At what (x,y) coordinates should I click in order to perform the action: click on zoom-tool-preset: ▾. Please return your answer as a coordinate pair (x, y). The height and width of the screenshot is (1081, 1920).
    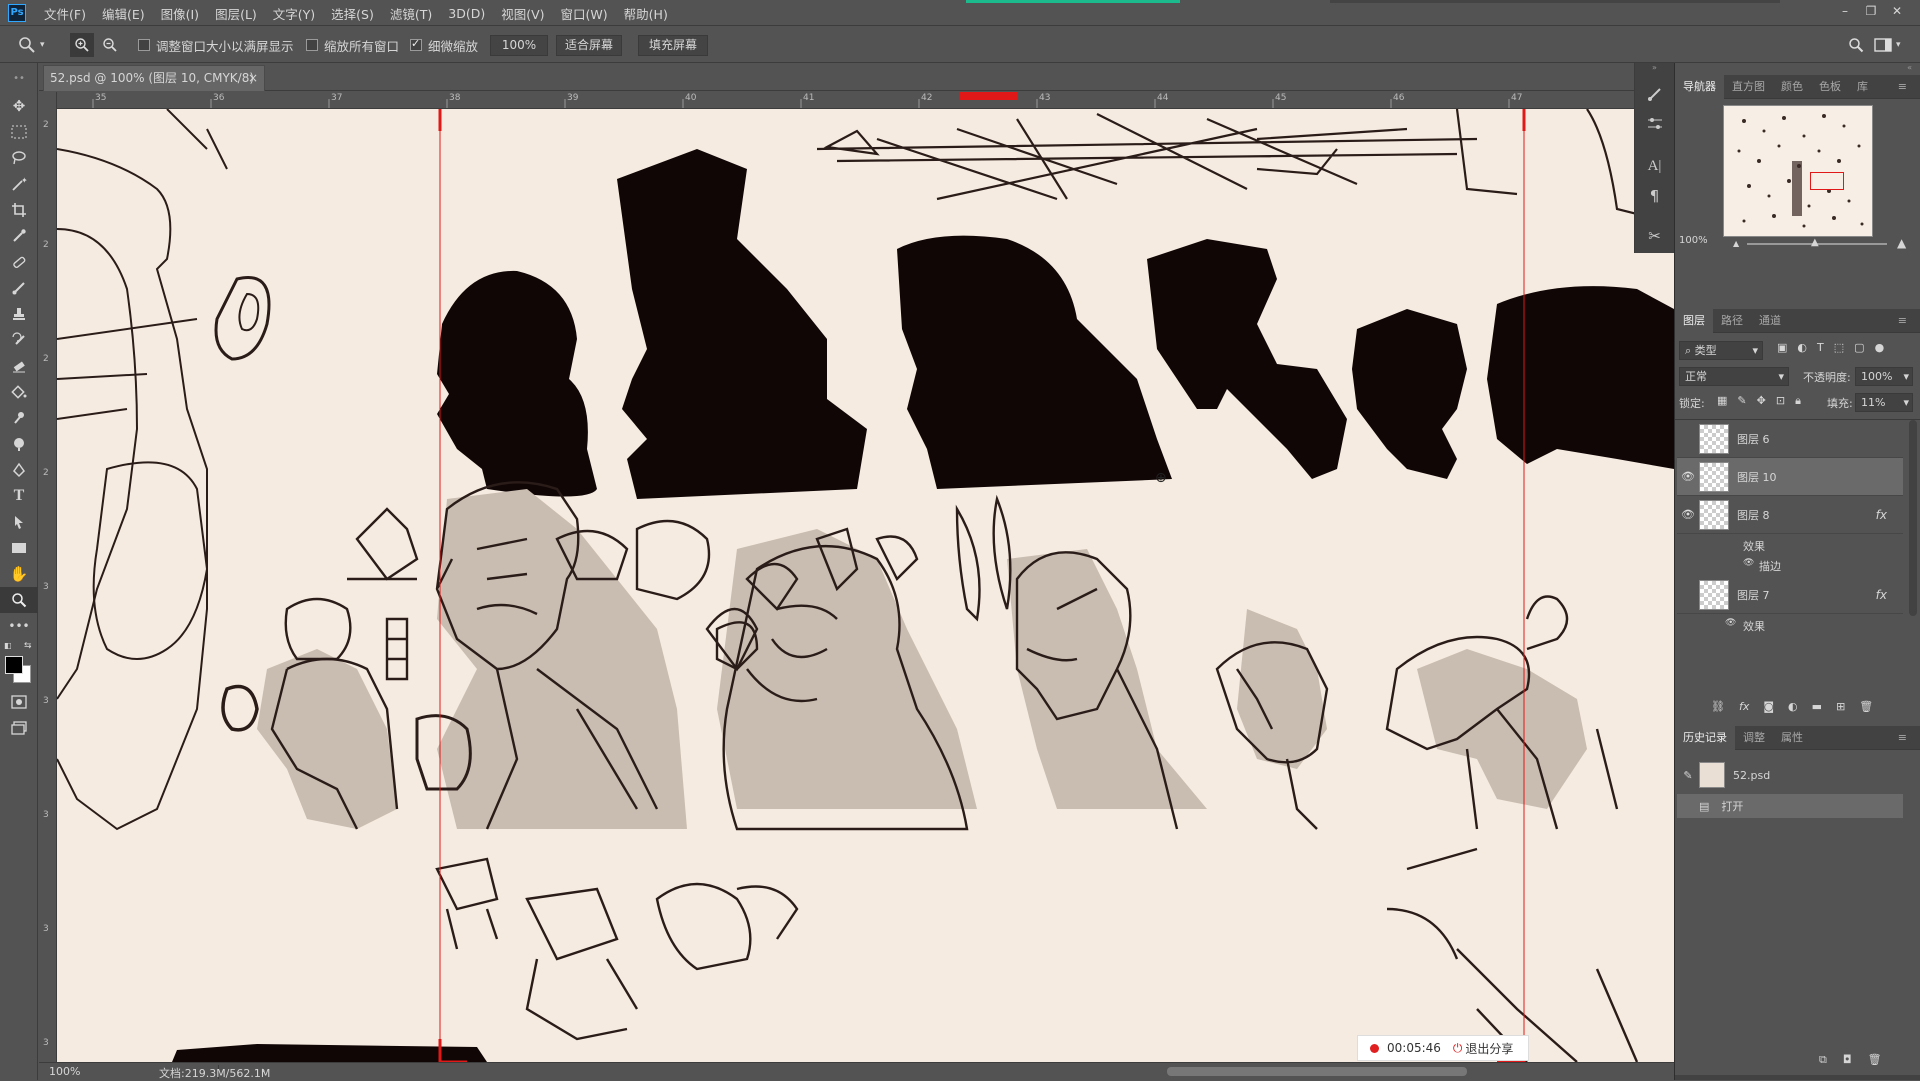
    Looking at the image, I should click on (31, 45).